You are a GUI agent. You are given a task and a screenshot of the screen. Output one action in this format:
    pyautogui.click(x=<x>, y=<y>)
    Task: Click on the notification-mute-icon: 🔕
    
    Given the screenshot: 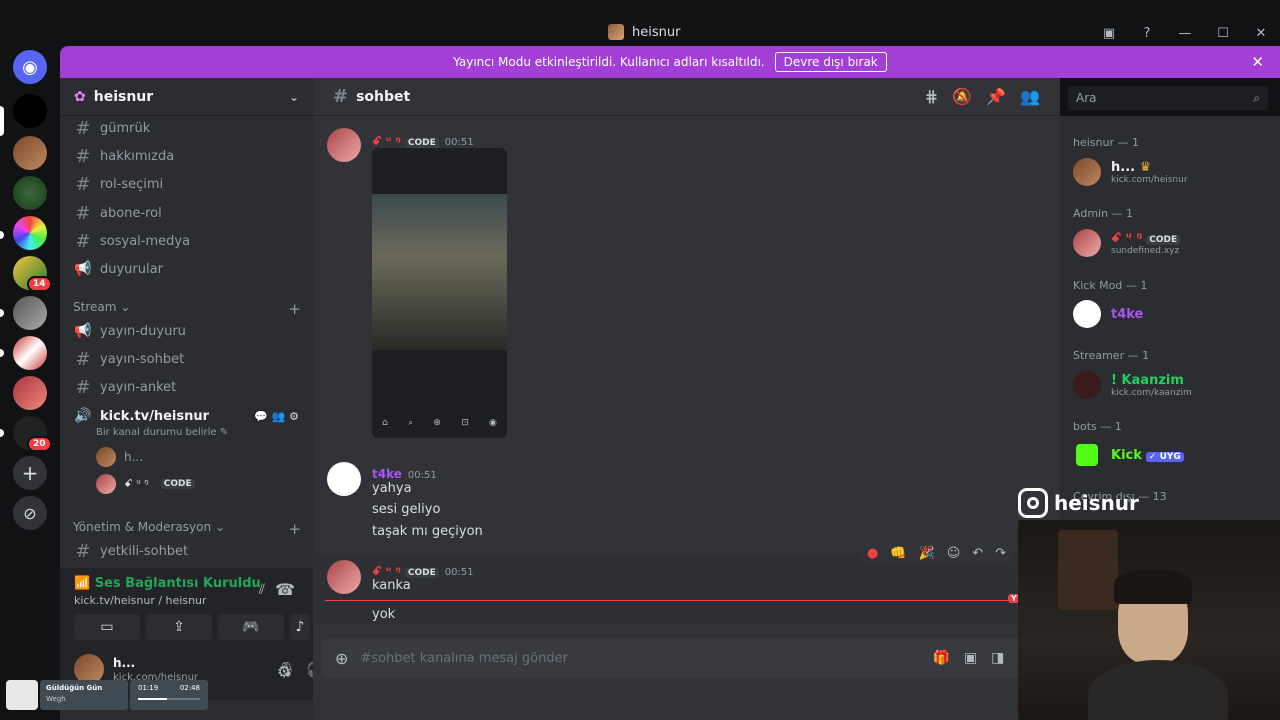 What is the action you would take?
    pyautogui.click(x=962, y=96)
    